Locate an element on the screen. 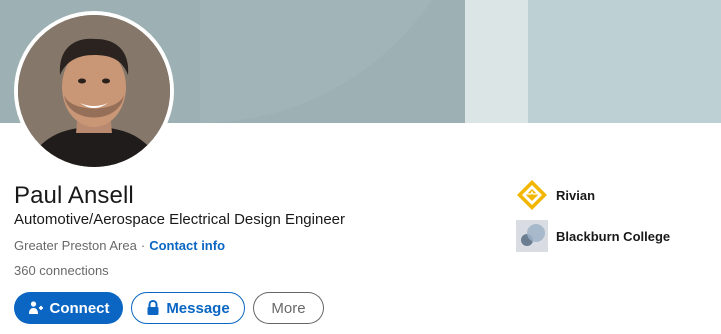 This screenshot has width=721, height=334. rivian-logo-icon is located at coordinates (532, 195).